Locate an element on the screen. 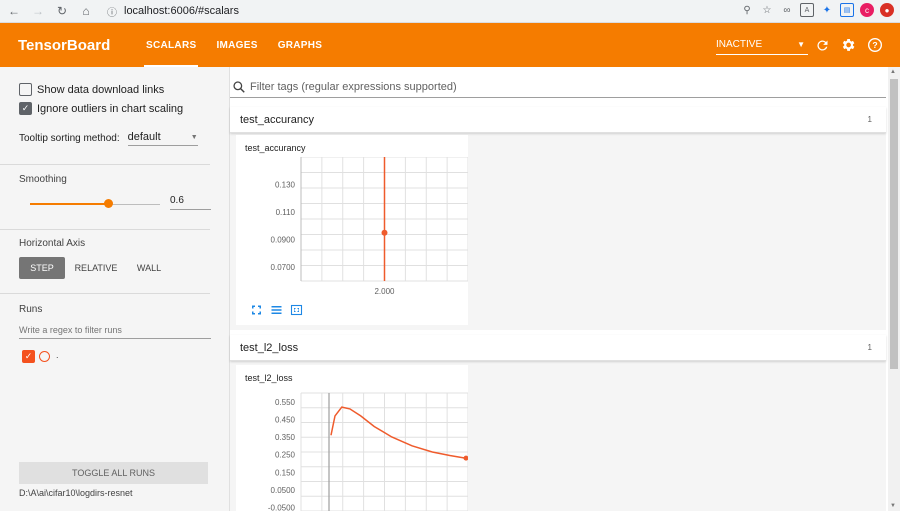 Image resolution: width=900 pixels, height=511 pixels. profile-extension-icon: c is located at coordinates (867, 10).